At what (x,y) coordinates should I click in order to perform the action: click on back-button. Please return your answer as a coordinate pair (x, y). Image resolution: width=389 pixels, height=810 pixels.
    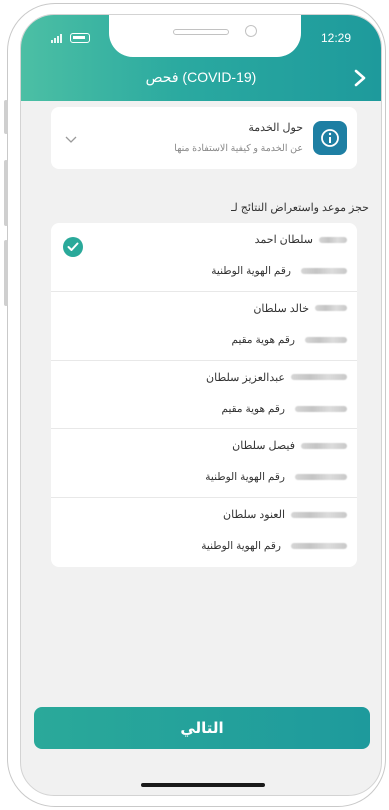
    Looking at the image, I should click on (360, 78).